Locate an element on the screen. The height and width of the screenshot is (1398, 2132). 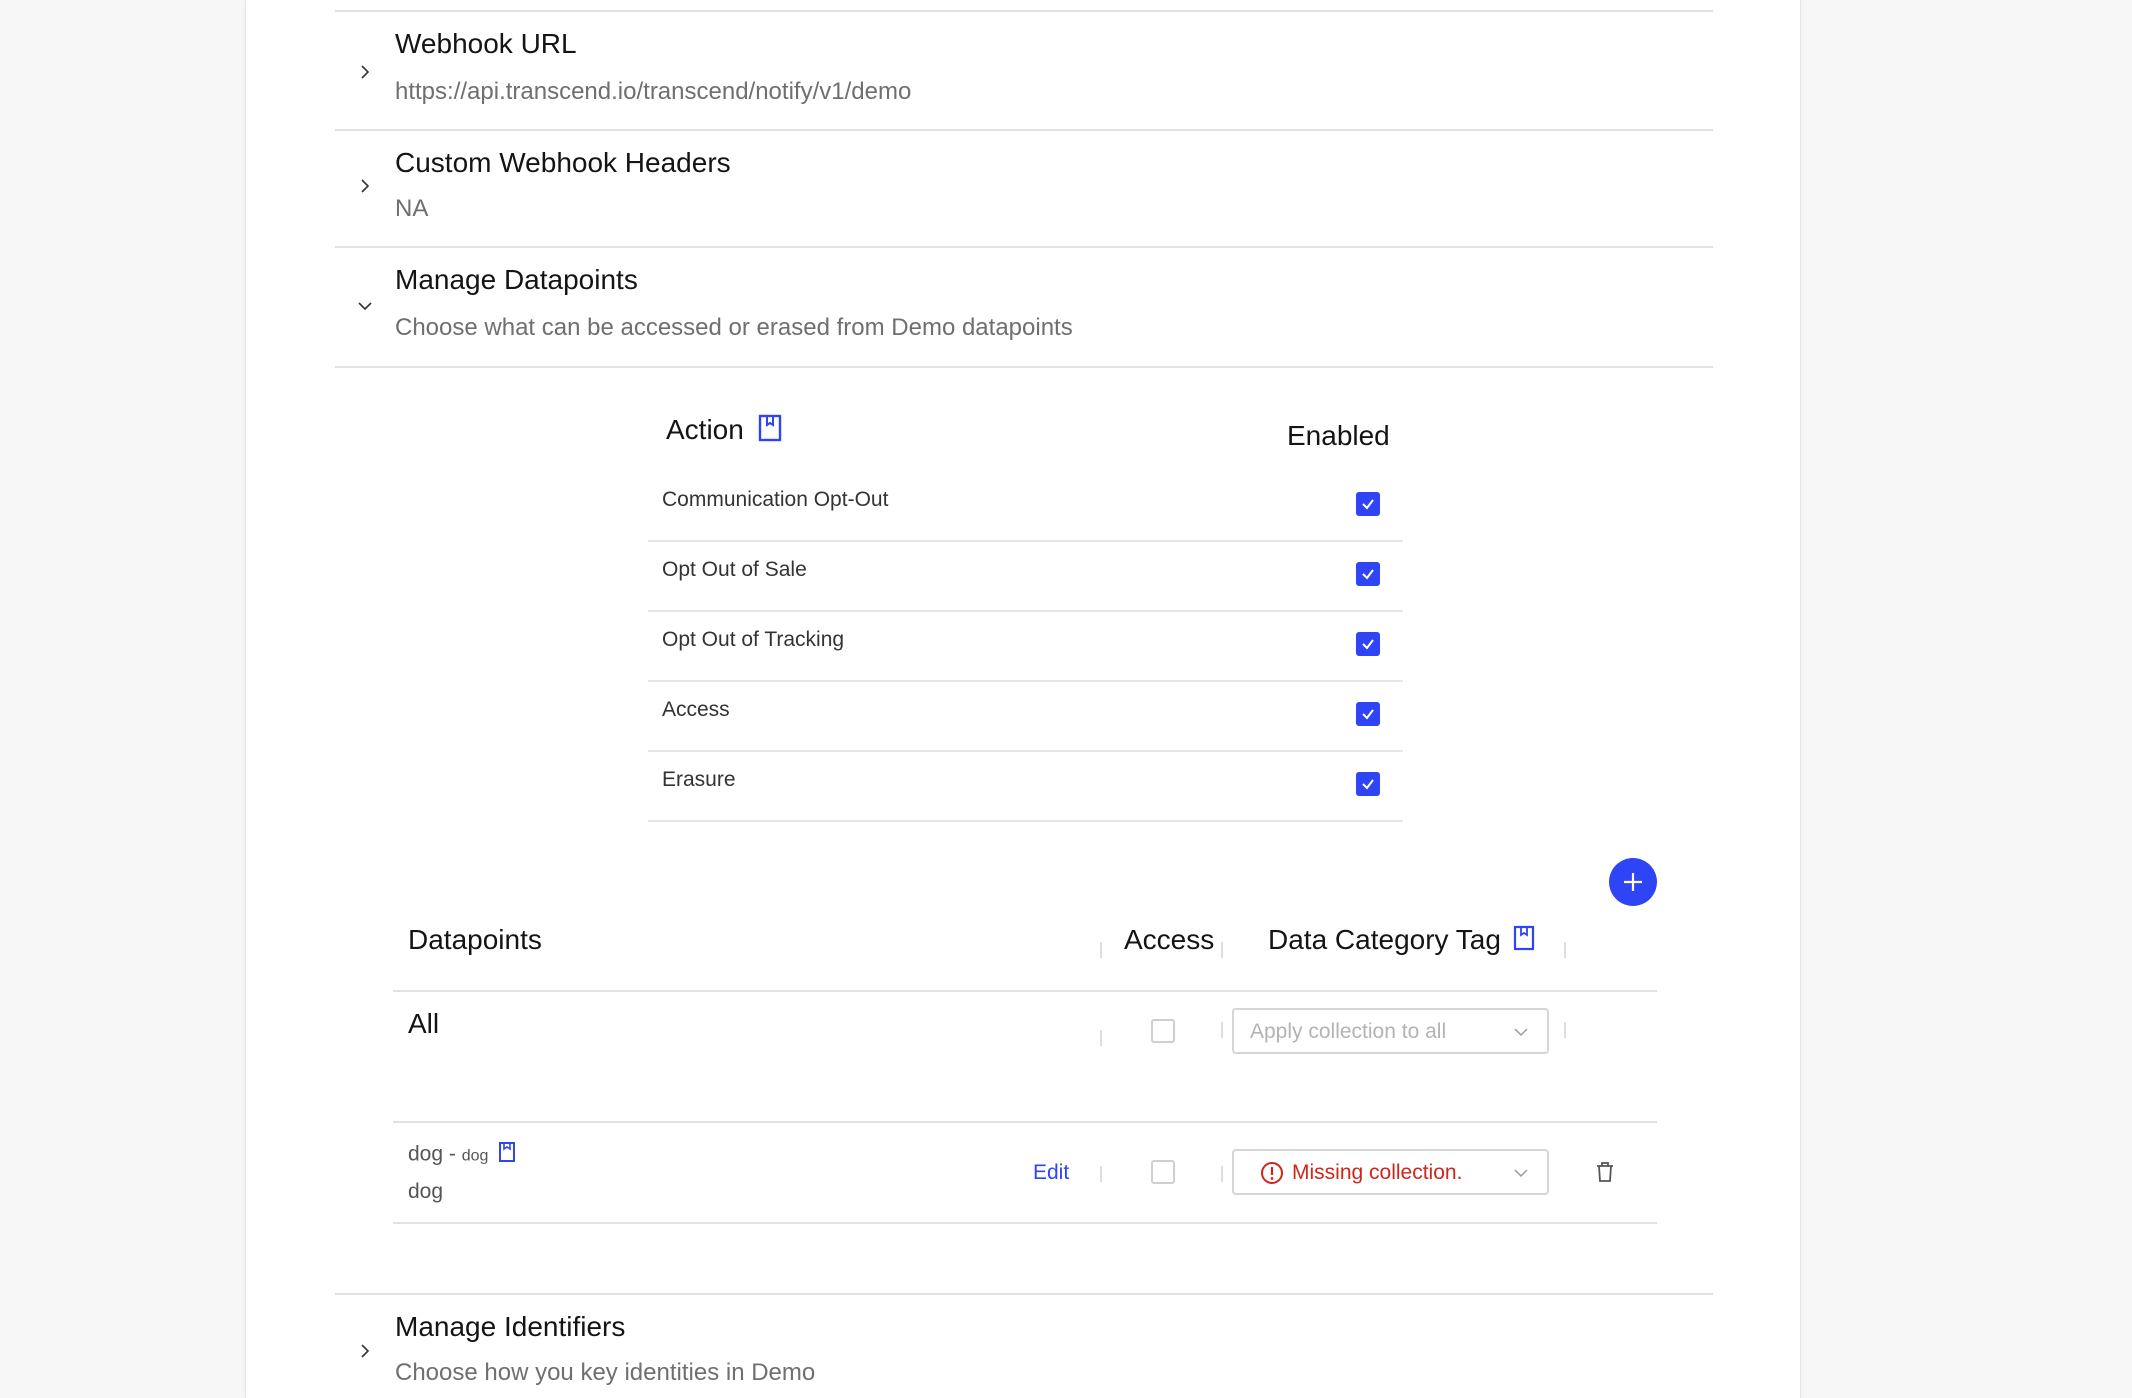
action-row: Communication Opt-Out is located at coordinates (1025, 507).